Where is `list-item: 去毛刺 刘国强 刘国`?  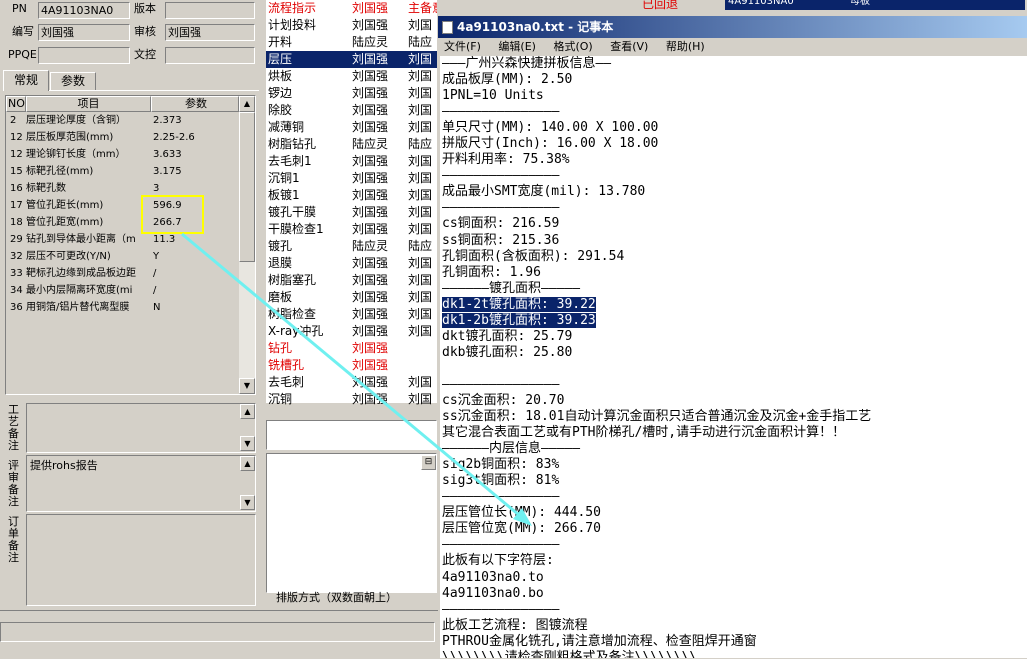
list-item: 去毛刺 刘国强 刘国 is located at coordinates (351, 382).